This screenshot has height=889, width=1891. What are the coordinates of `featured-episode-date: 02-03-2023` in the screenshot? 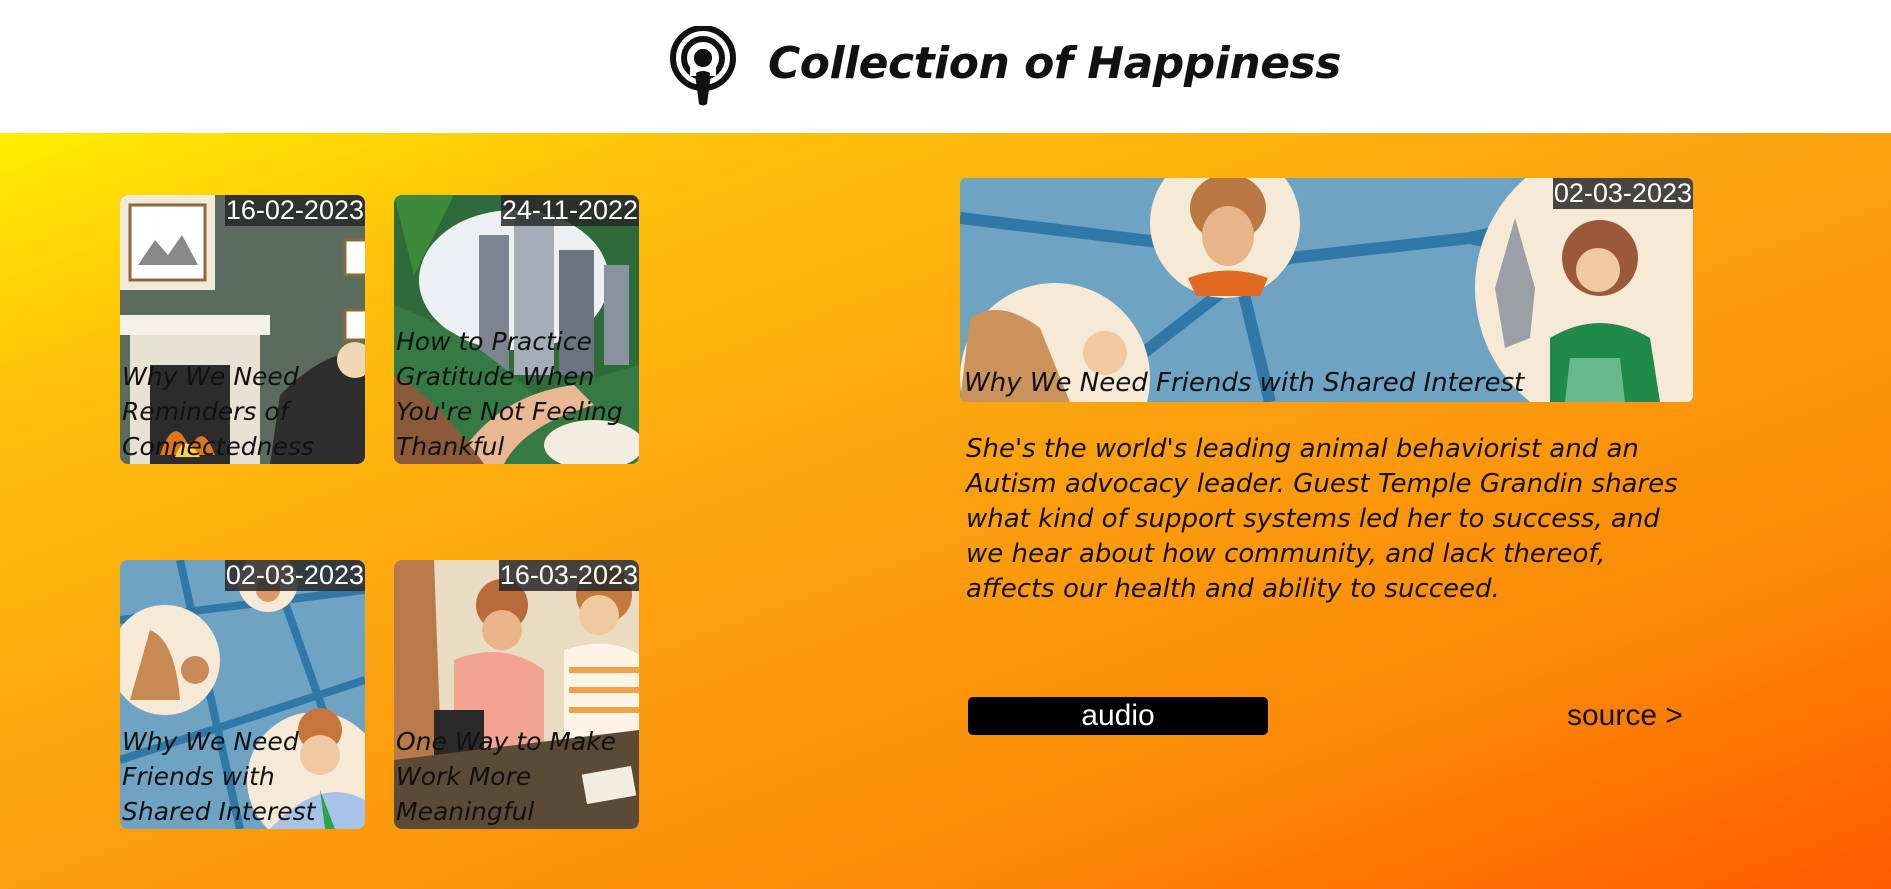 It's located at (1622, 193).